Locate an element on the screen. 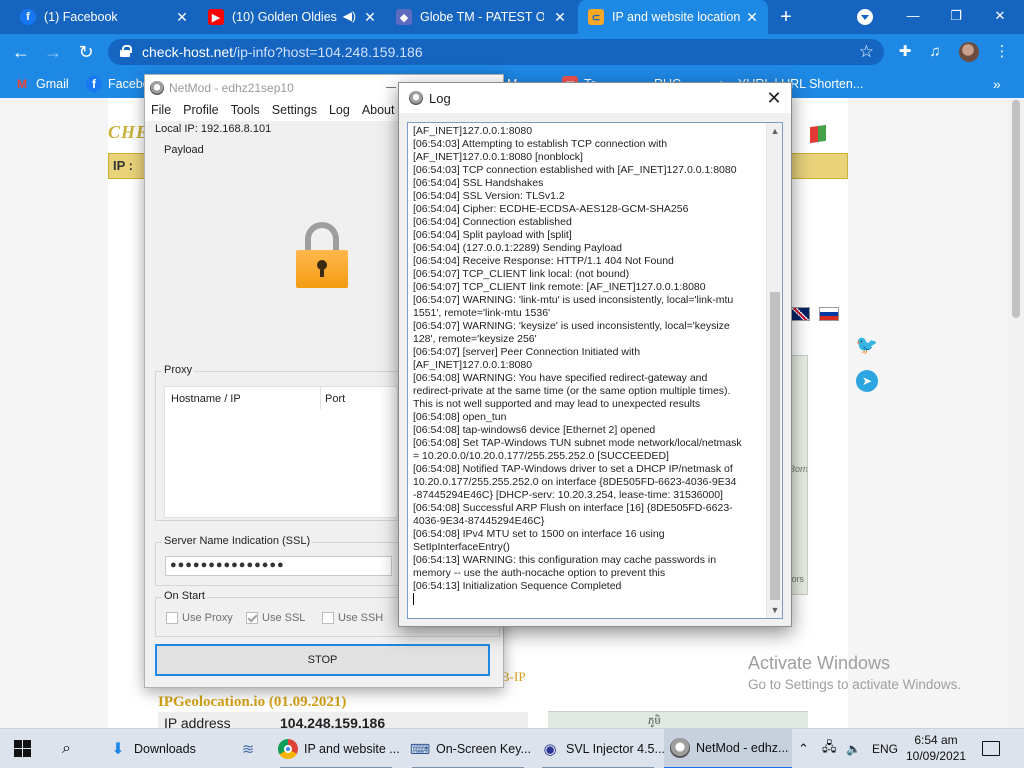  forward-icon: → is located at coordinates (53, 52).